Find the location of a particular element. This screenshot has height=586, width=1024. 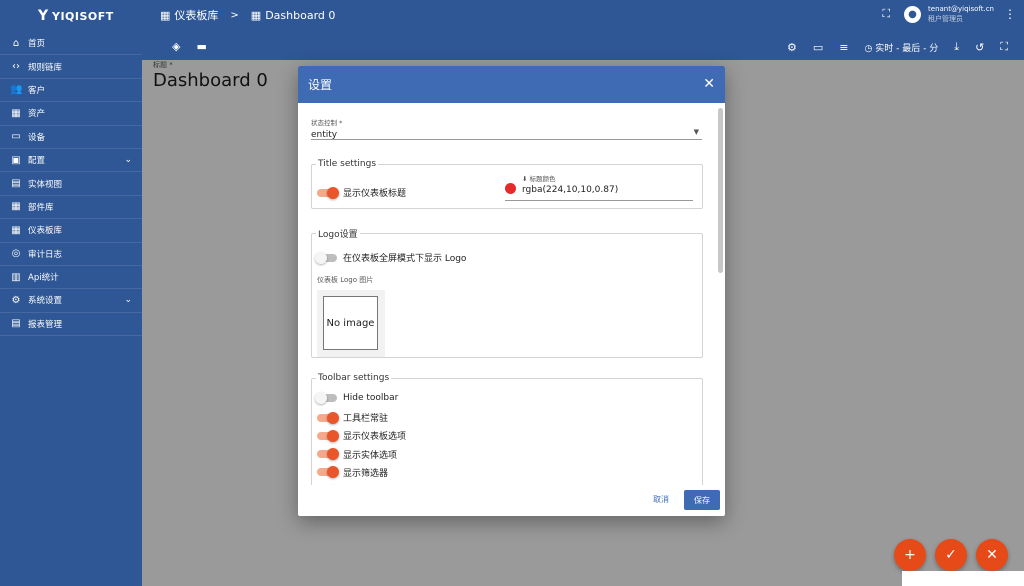

sidebar-item: ⚙ 系统设置 ⌄ is located at coordinates (71, 301).